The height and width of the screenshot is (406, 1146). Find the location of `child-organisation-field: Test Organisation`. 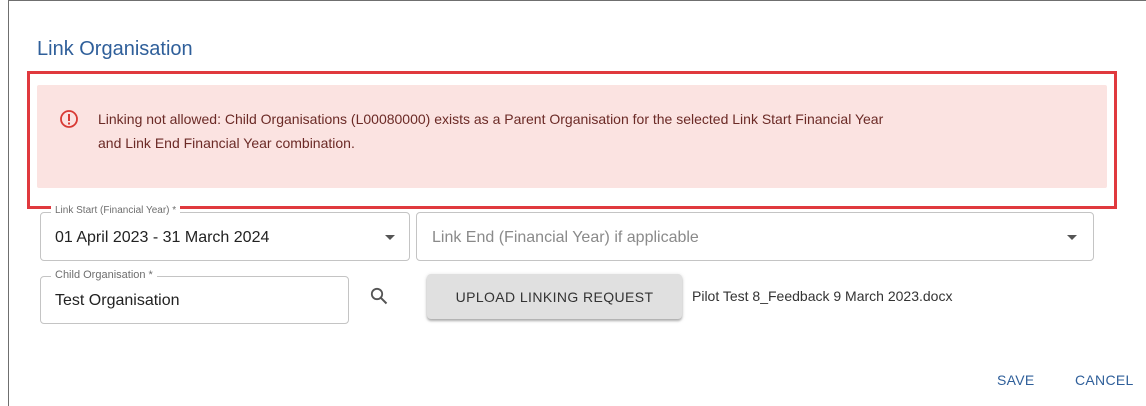

child-organisation-field: Test Organisation is located at coordinates (194, 300).